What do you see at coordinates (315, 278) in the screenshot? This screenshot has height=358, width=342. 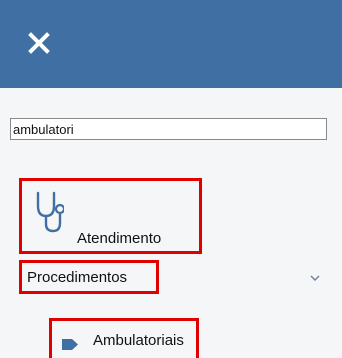 I see `chevron-down-icon` at bounding box center [315, 278].